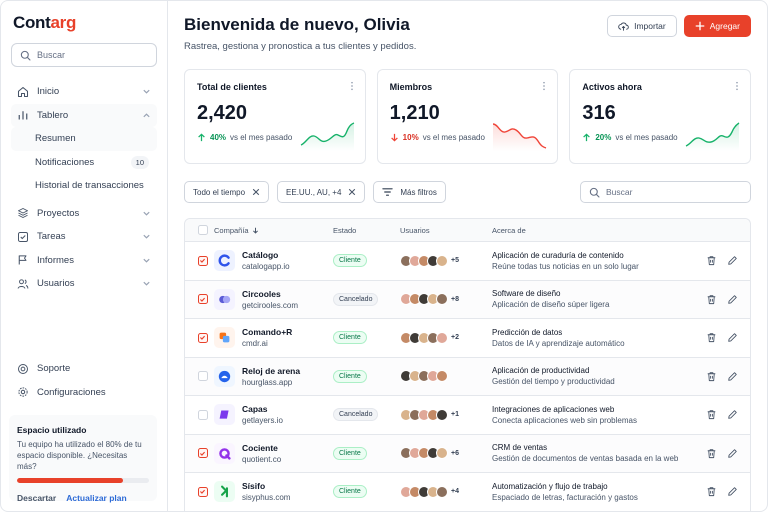 The image size is (768, 512). Describe the element at coordinates (84, 23) in the screenshot. I see `brand-logo: Cont arg` at that location.